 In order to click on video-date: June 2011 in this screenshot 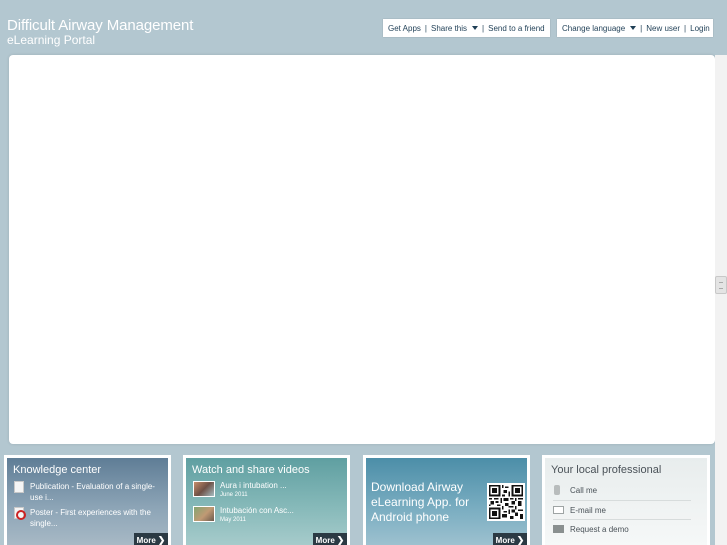, I will do `click(234, 495)`.